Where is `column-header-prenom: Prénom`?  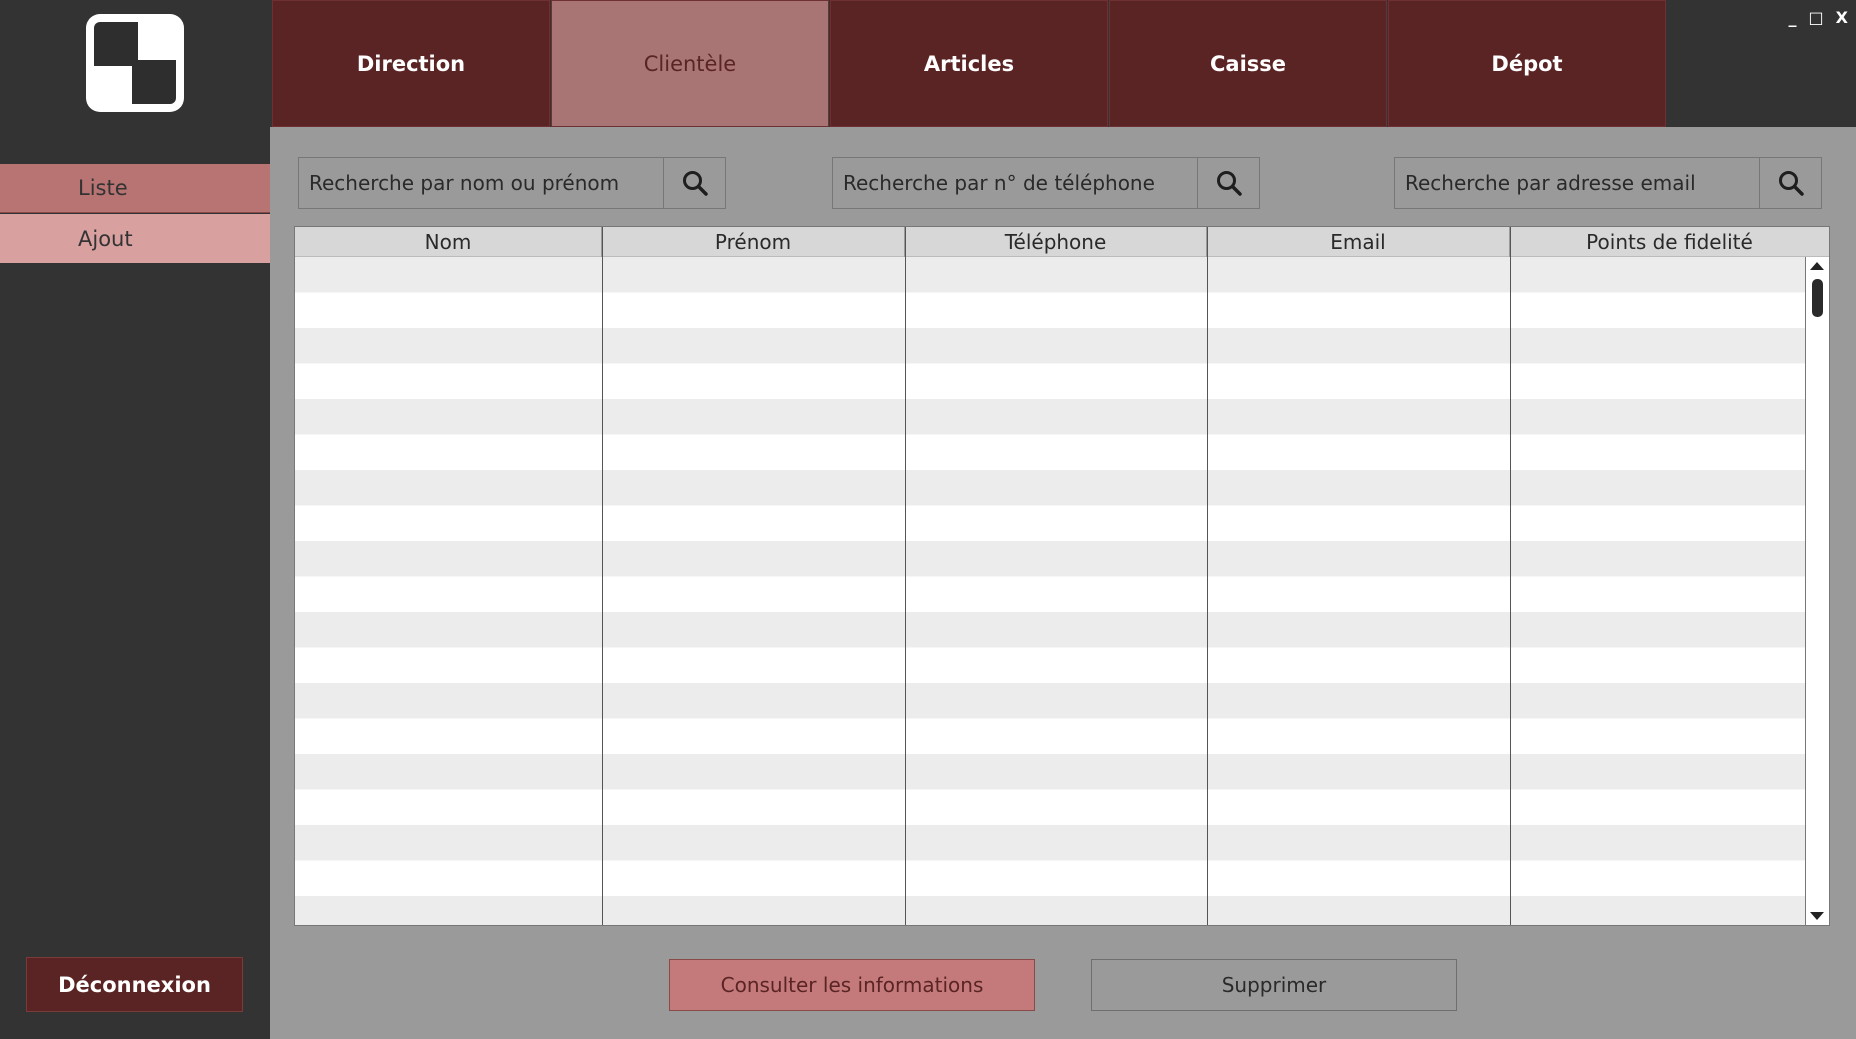 column-header-prenom: Prénom is located at coordinates (753, 242).